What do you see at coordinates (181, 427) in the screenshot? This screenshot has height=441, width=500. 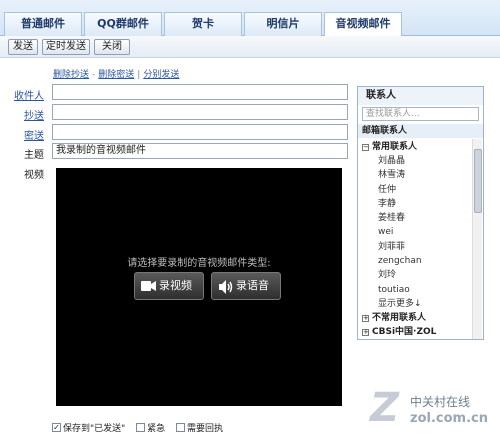 I see `receipt-checkbox` at bounding box center [181, 427].